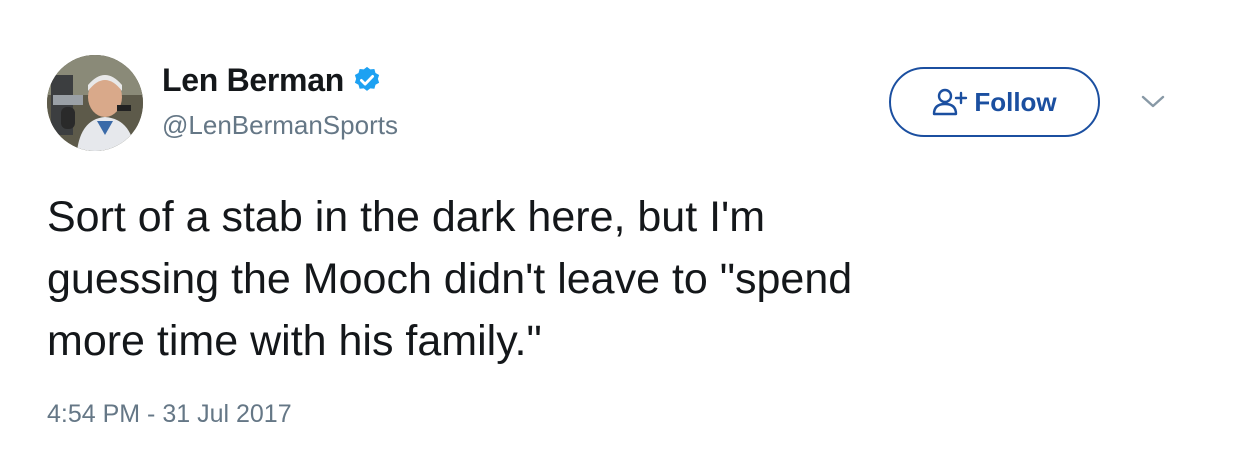  I want to click on follow-button-label: Follow, so click(1015, 101).